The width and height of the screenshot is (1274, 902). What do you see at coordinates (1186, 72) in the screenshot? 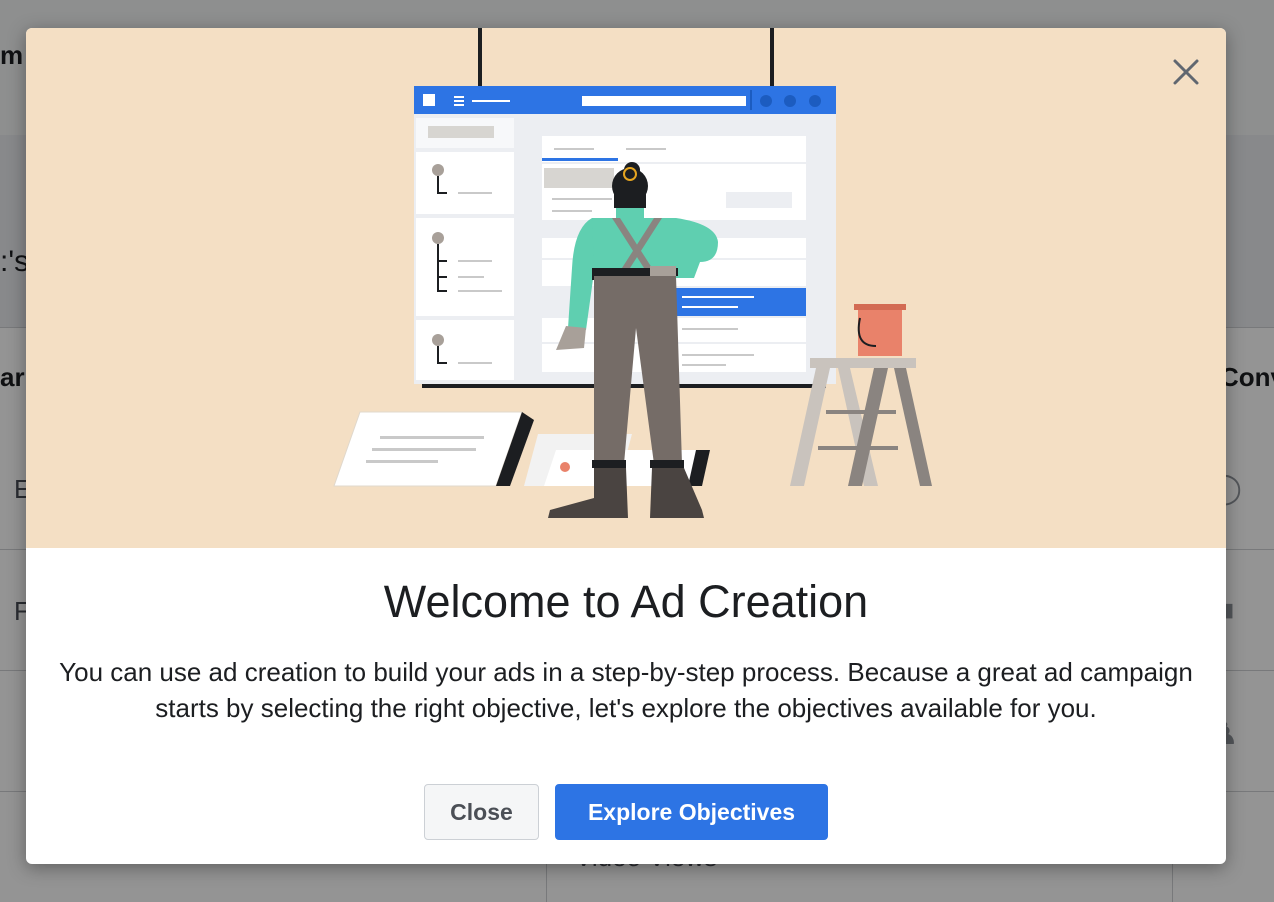
I see `close-icon` at bounding box center [1186, 72].